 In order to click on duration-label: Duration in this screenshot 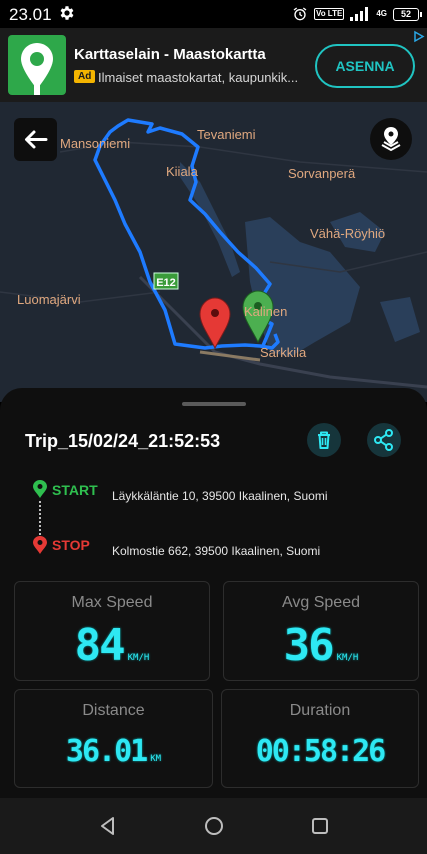, I will do `click(320, 710)`.